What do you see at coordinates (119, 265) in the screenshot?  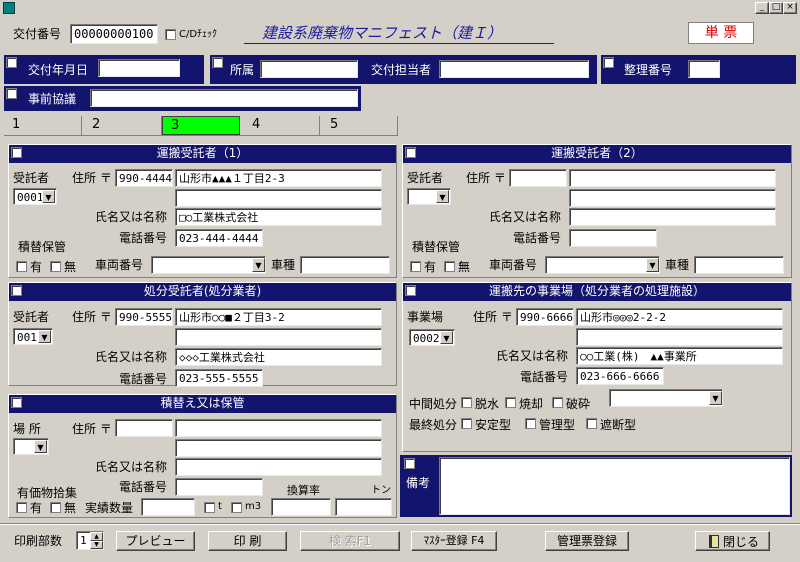 I see `transport1-vehicle-no-label: 車両番号` at bounding box center [119, 265].